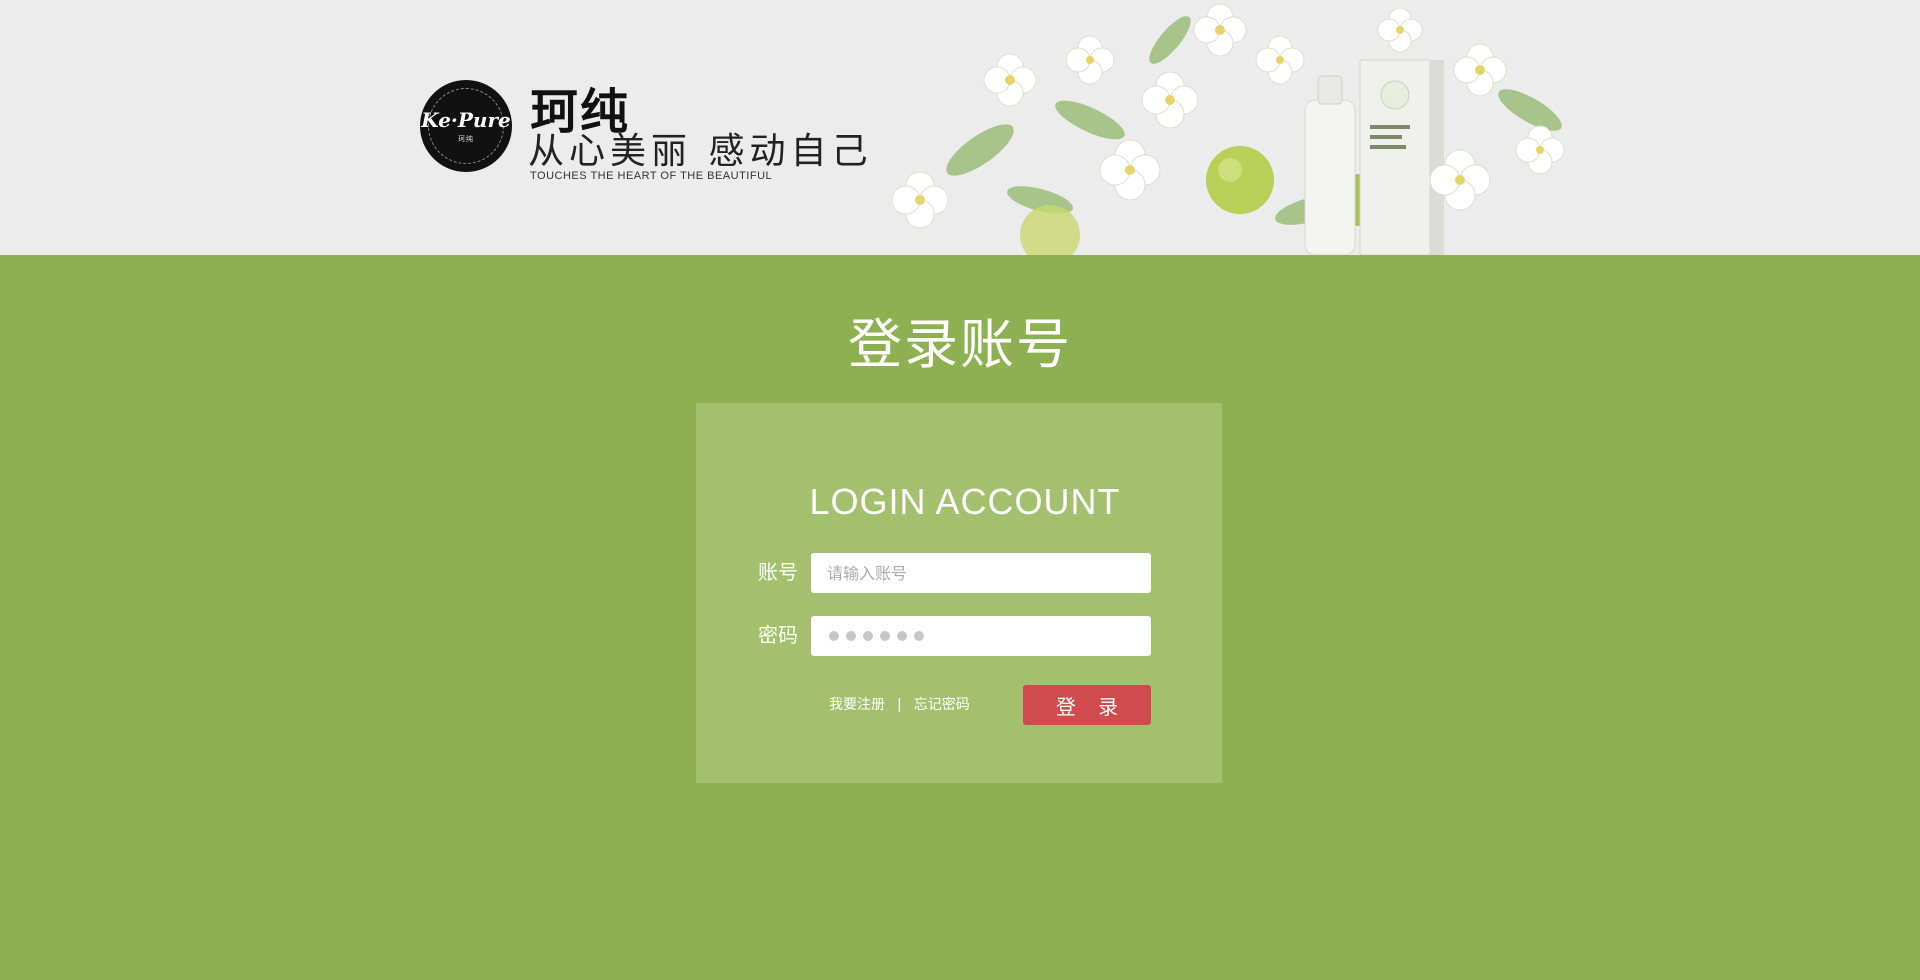 This screenshot has width=1920, height=980. I want to click on account-input, so click(981, 573).